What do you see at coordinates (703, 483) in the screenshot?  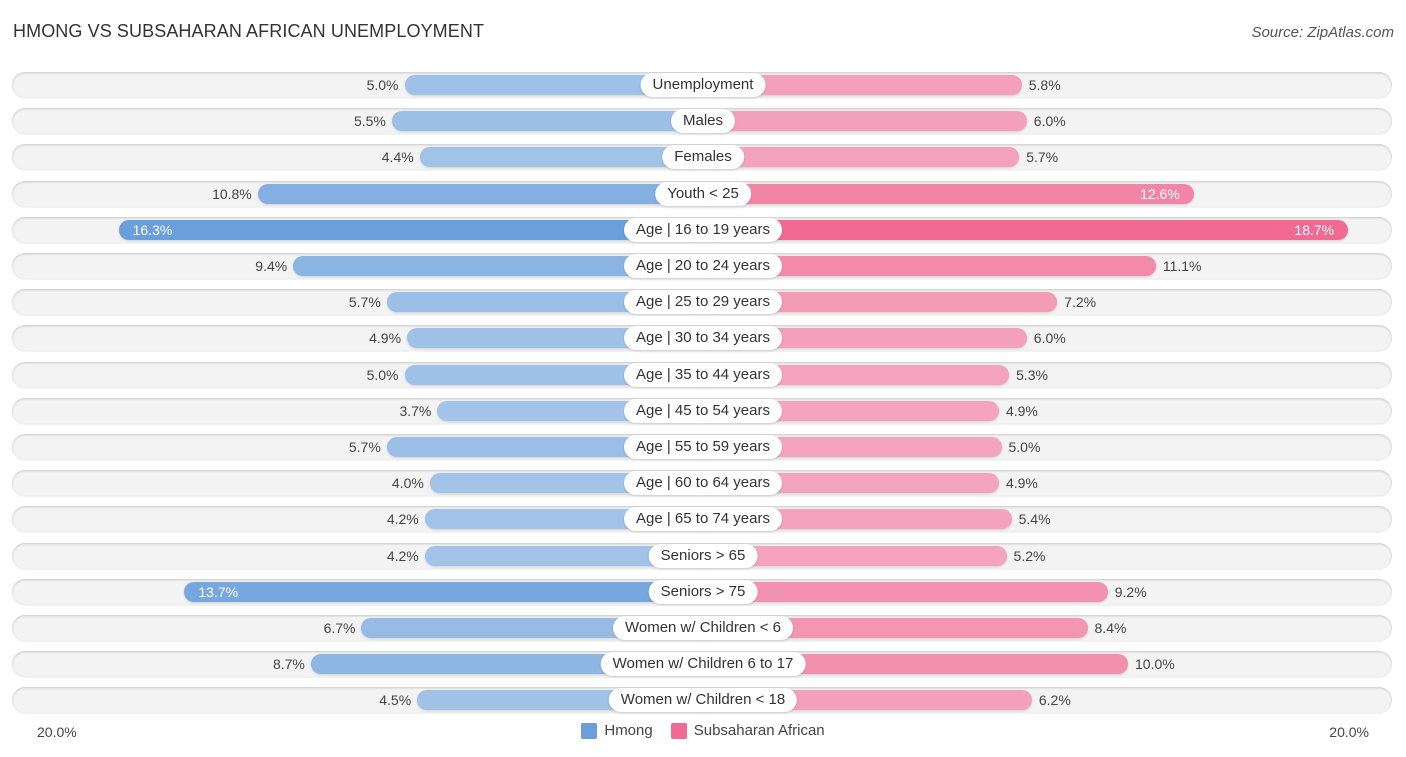 I see `category-label: Age | 60 to 64 years` at bounding box center [703, 483].